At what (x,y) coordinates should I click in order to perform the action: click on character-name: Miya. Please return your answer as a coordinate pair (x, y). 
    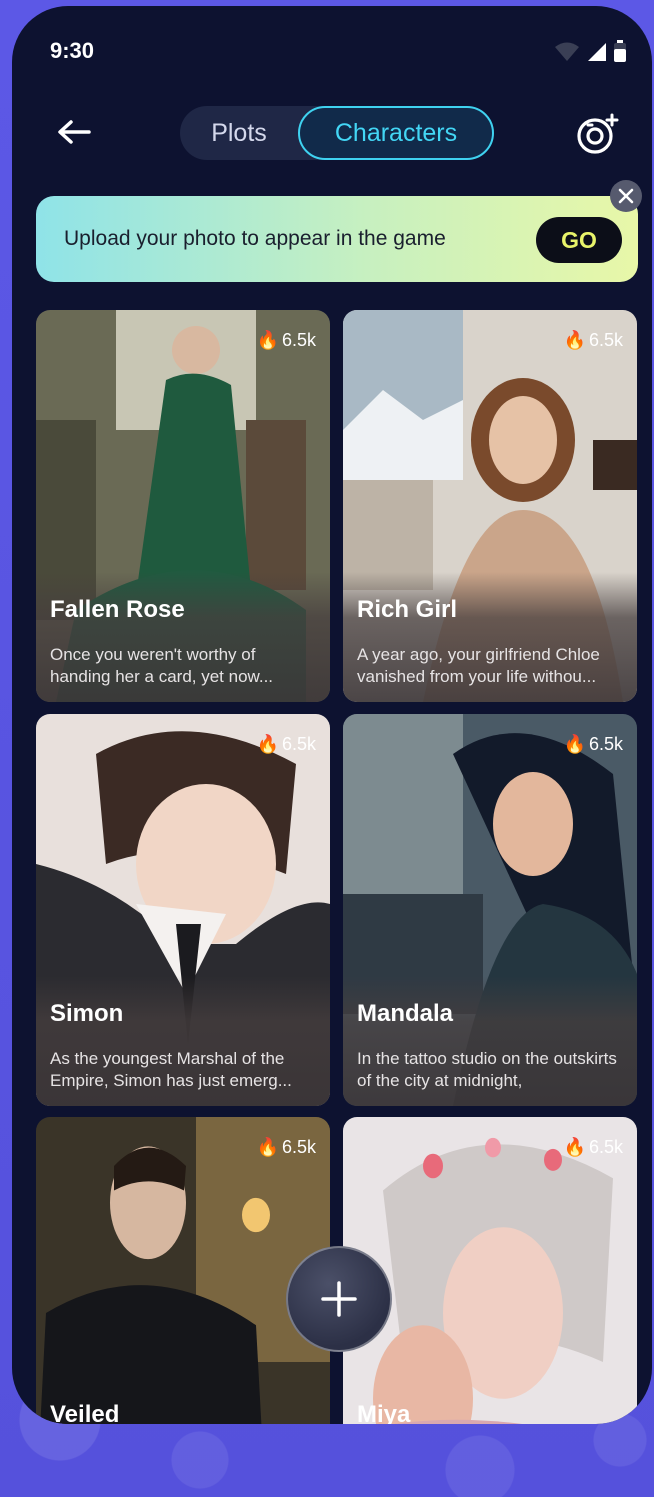
    Looking at the image, I should click on (384, 1412).